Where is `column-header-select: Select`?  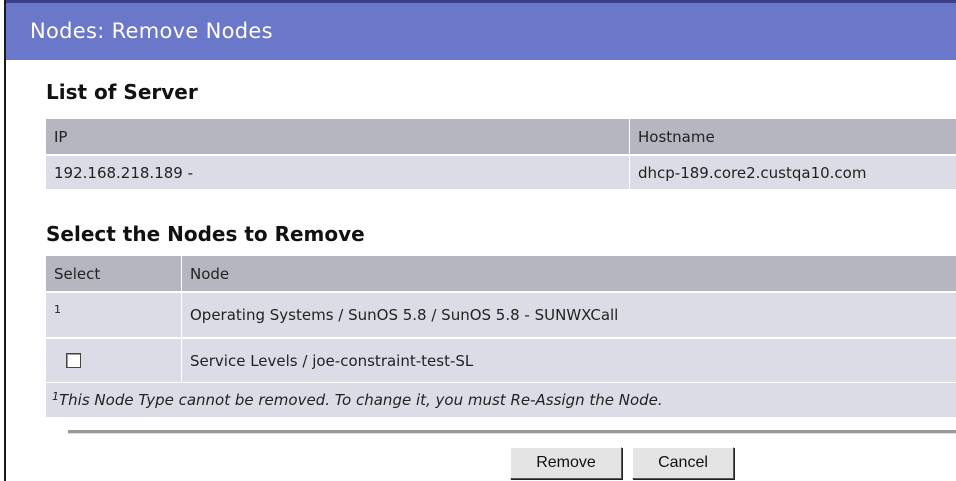 column-header-select: Select is located at coordinates (114, 273).